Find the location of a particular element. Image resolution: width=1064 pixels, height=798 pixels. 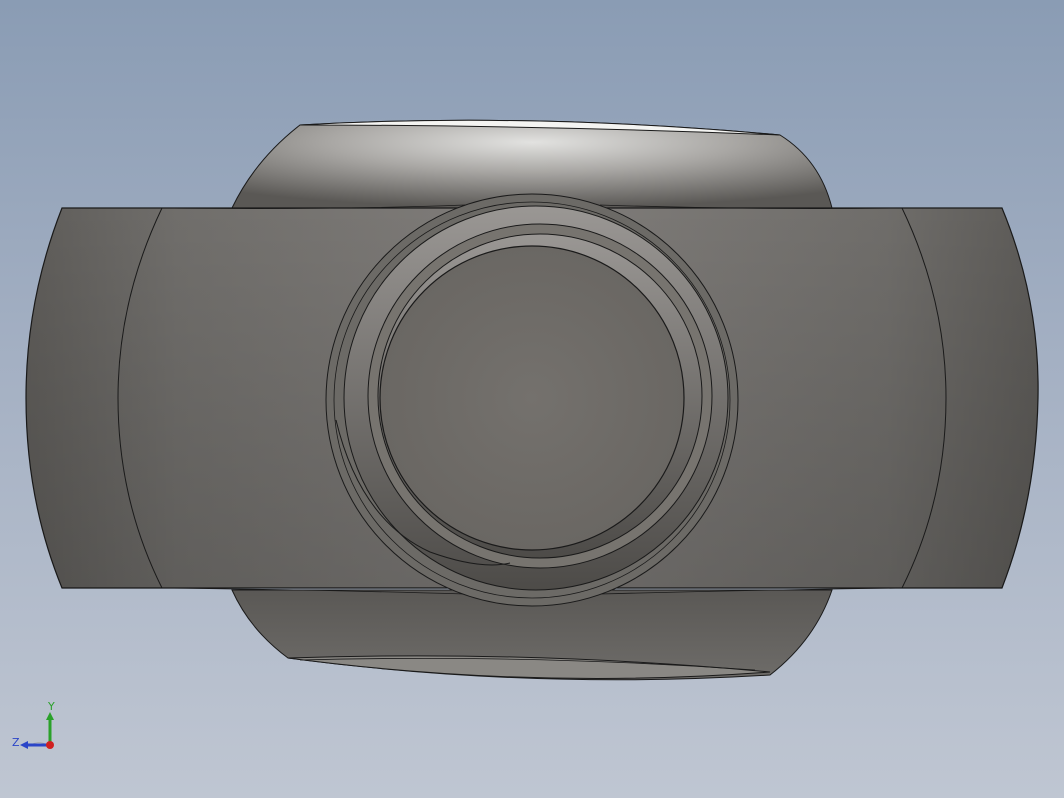

z-axis-label: Z is located at coordinates (16, 742).